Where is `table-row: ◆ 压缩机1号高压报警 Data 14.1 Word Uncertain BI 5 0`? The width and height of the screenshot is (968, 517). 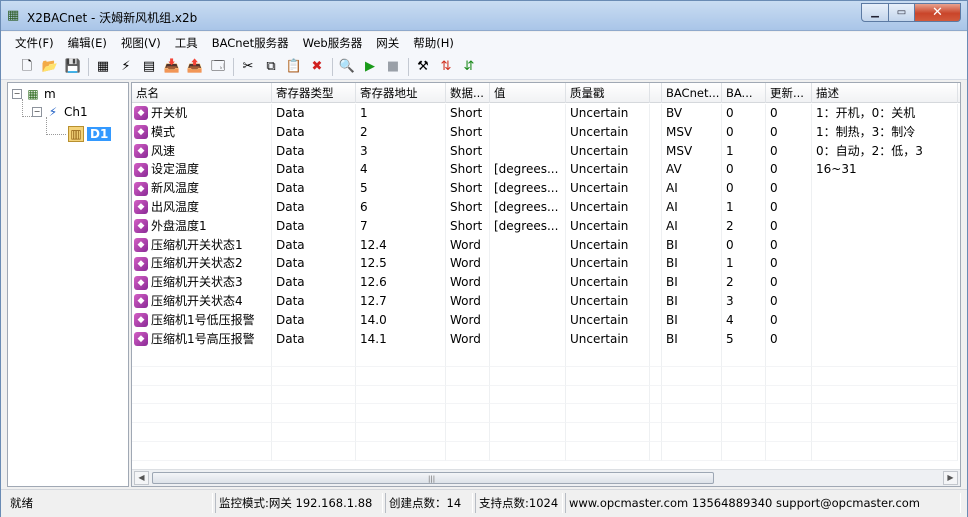
table-row: ◆ 压缩机1号高压报警 Data 14.1 Word Uncertain BI 5 0 is located at coordinates (546, 339).